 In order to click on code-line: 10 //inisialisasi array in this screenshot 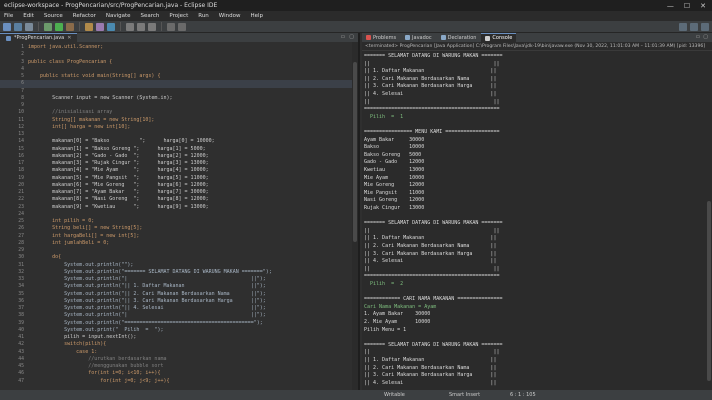, I will do `click(179, 112)`.